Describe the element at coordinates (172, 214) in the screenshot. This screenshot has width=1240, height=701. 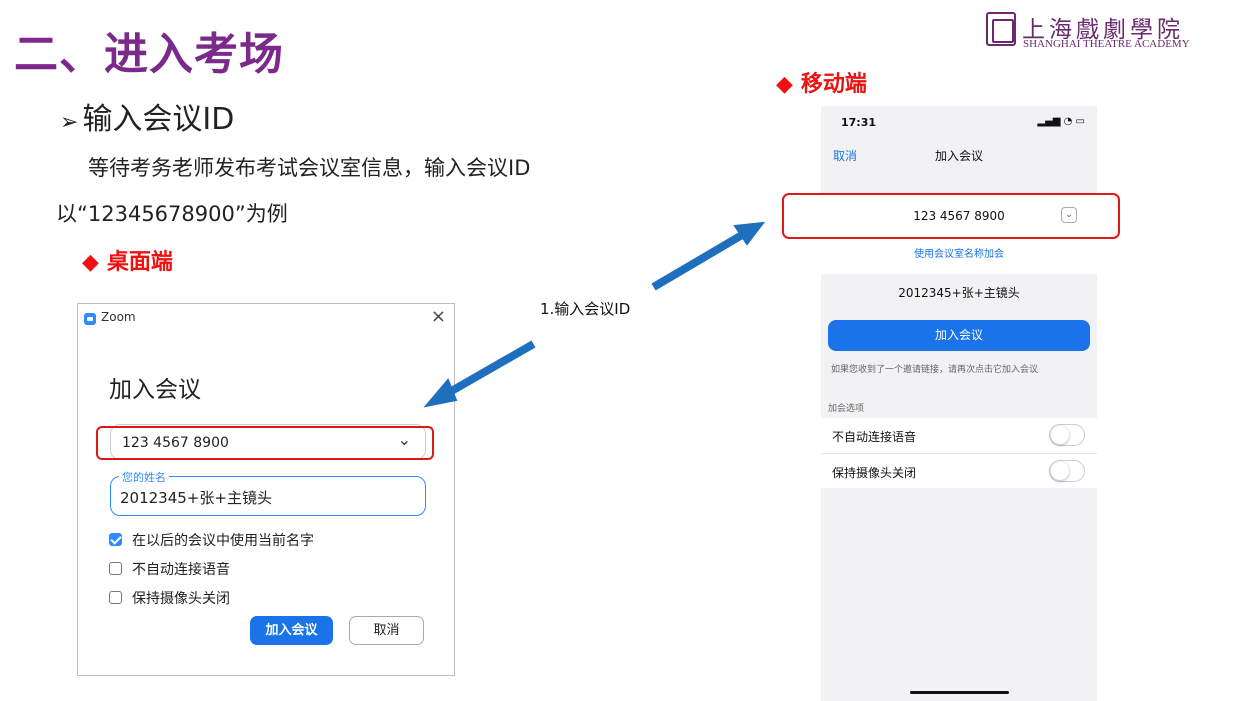
I see `intro-line-2: 以“12345678900”为例` at that location.